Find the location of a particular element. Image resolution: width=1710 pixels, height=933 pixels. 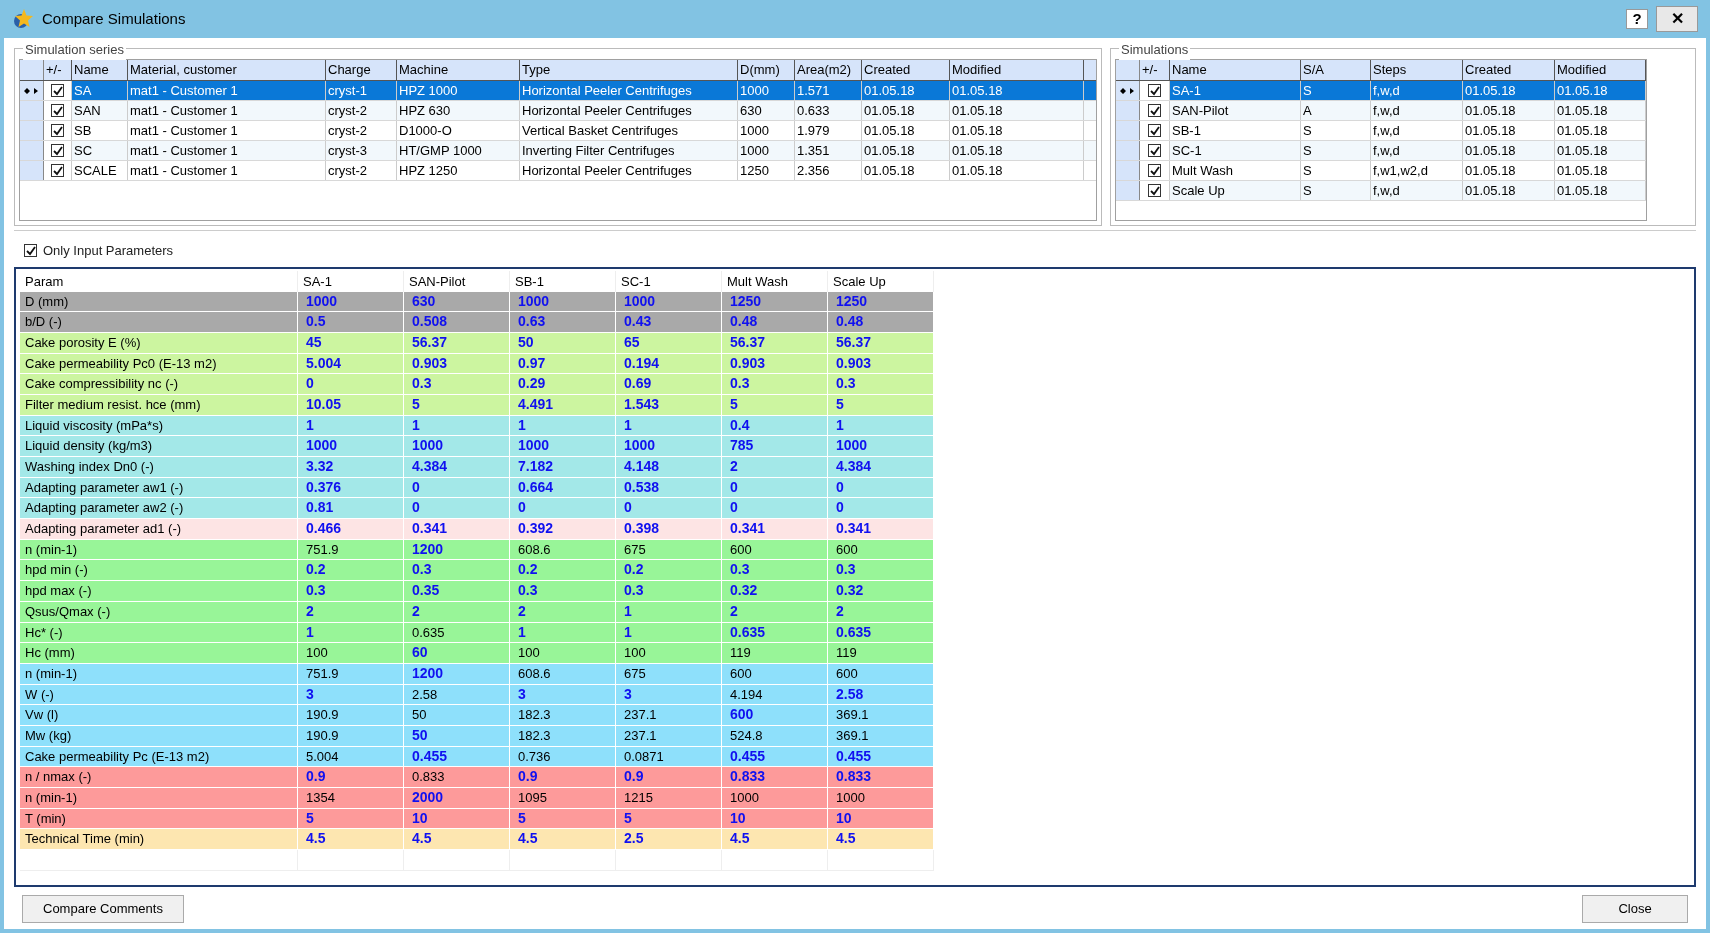

table-row: Scale Up S f,w,d 01.05.18 01.05.18 is located at coordinates (1381, 191).